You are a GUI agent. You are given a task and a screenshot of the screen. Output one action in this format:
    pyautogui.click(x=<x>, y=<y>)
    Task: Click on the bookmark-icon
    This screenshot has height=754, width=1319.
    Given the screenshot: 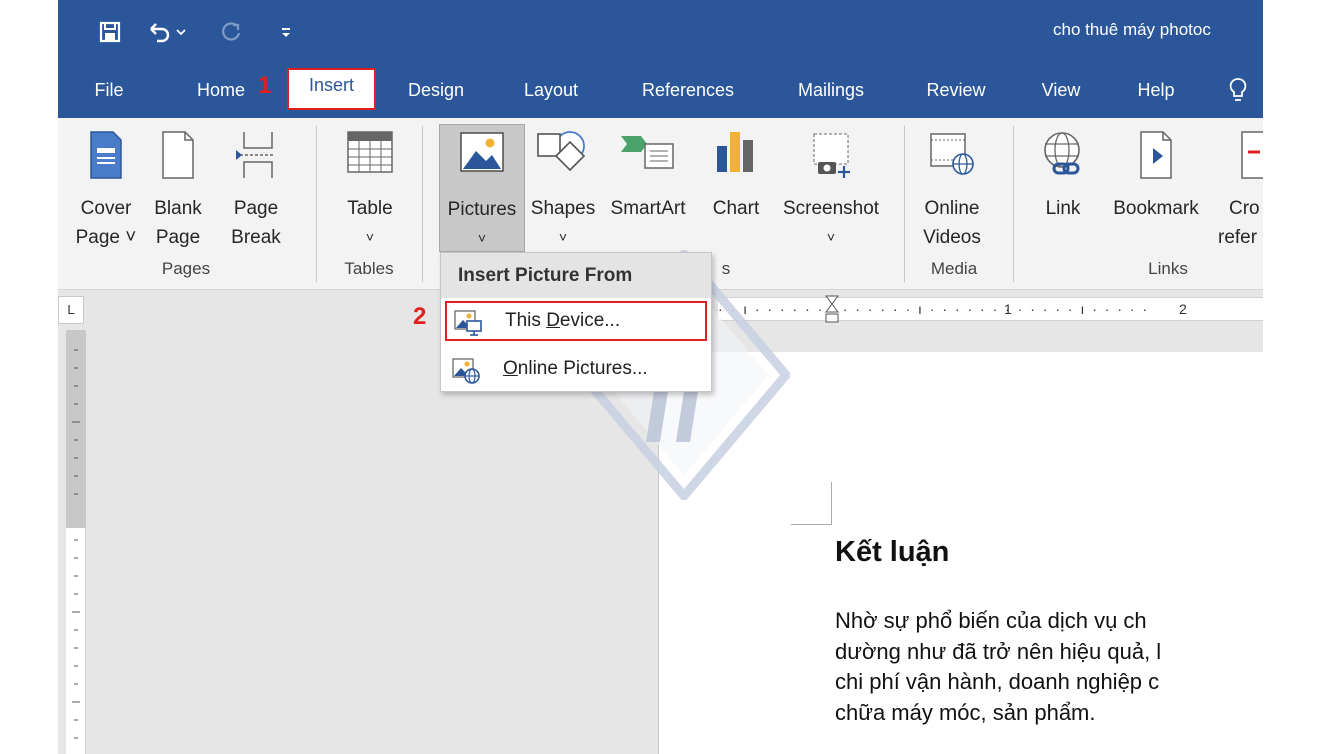 What is the action you would take?
    pyautogui.click(x=1156, y=159)
    